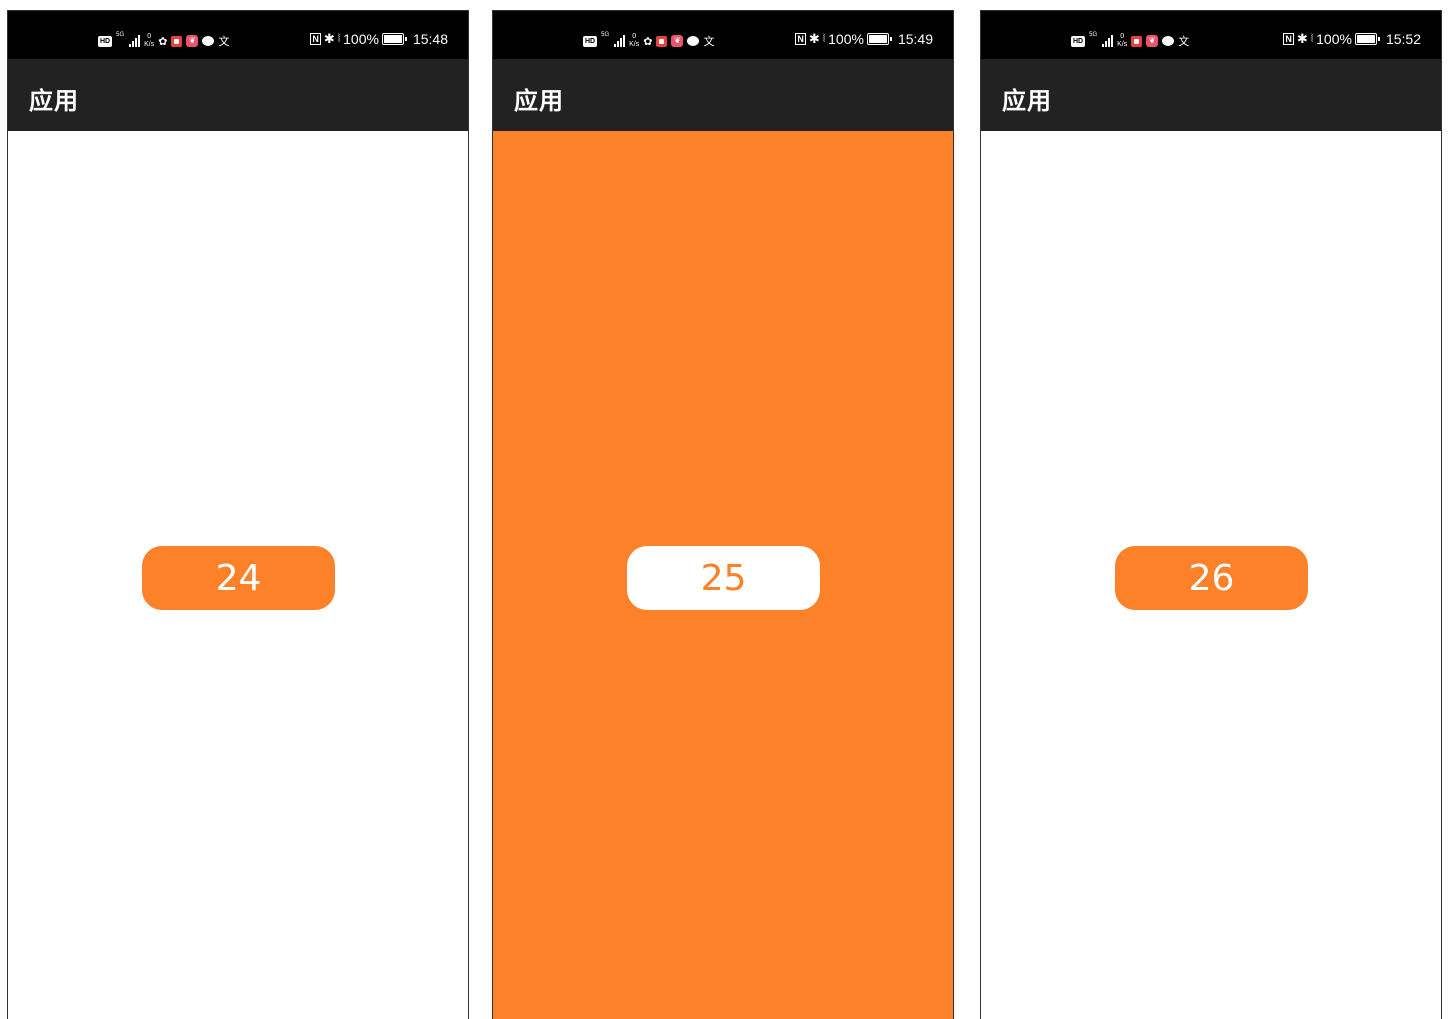  What do you see at coordinates (430, 39) in the screenshot?
I see `clock: 15:48` at bounding box center [430, 39].